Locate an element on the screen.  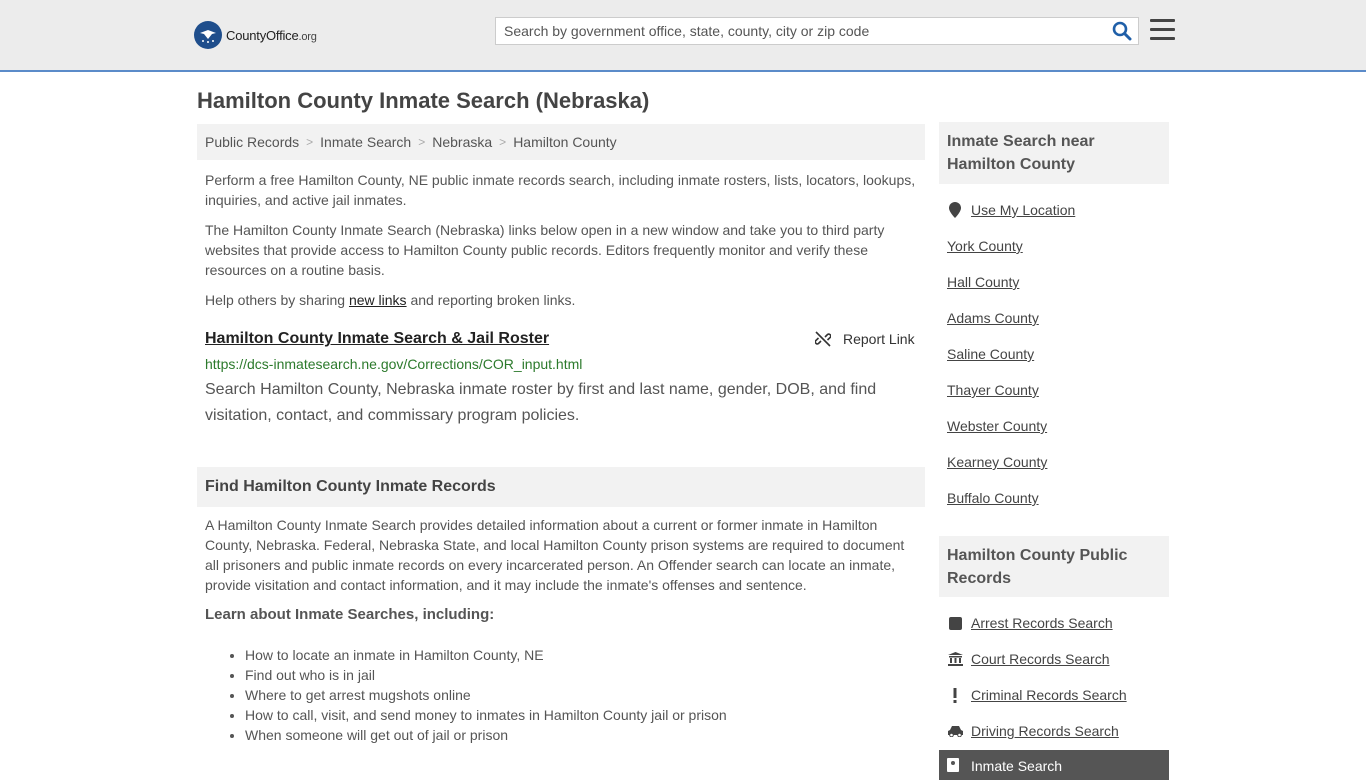
court-records-link: Court Records Search is located at coordinates (1028, 659).